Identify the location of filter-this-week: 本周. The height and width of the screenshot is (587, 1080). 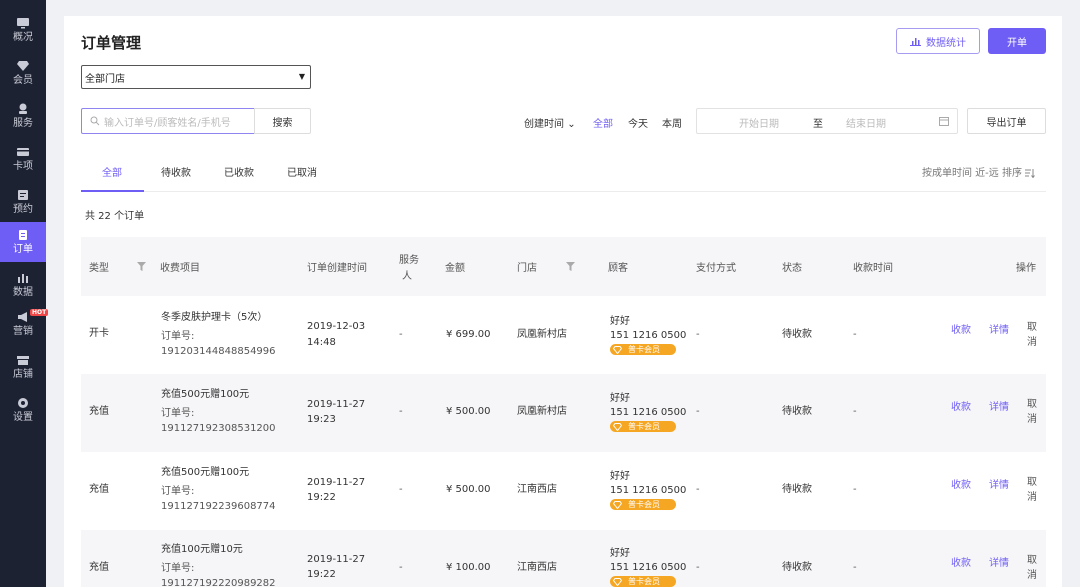
(672, 122).